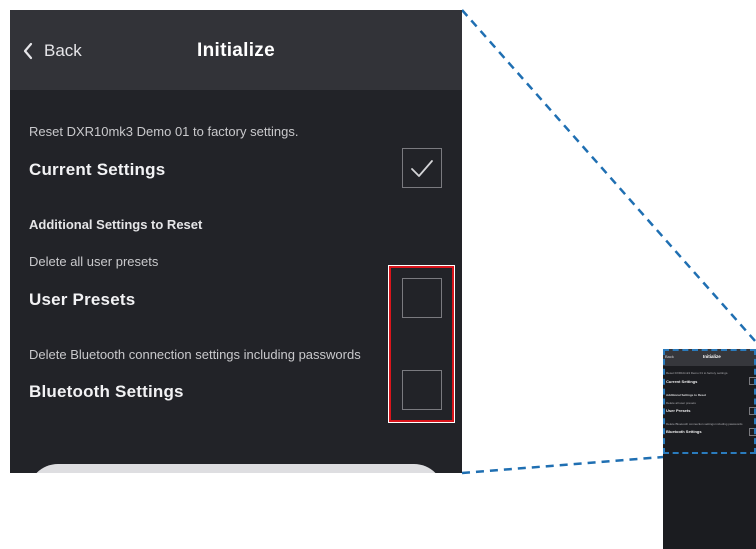  I want to click on user-presets-description: Delete all user presets, so click(94, 261).